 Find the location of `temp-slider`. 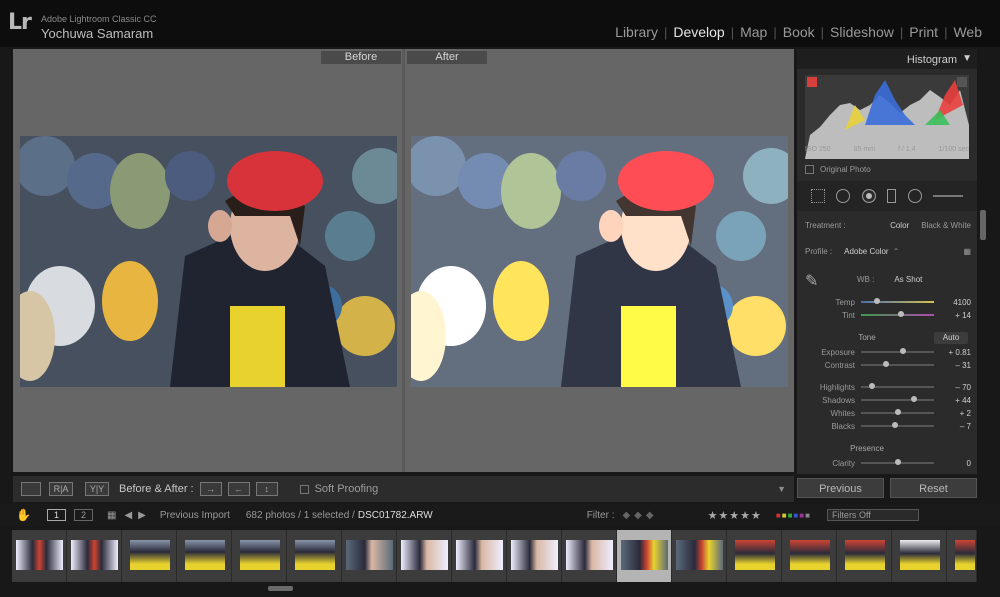

temp-slider is located at coordinates (897, 301).